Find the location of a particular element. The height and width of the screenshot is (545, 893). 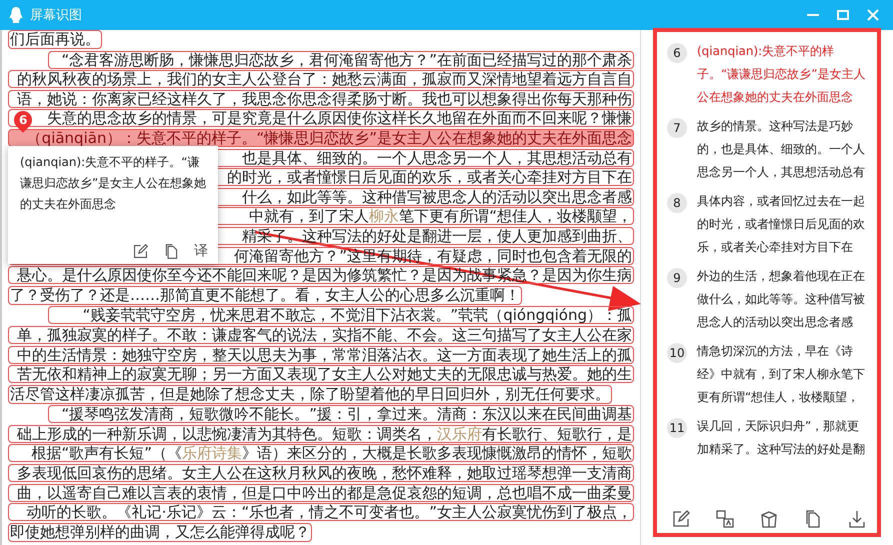

number-badge: 10 is located at coordinates (677, 353).